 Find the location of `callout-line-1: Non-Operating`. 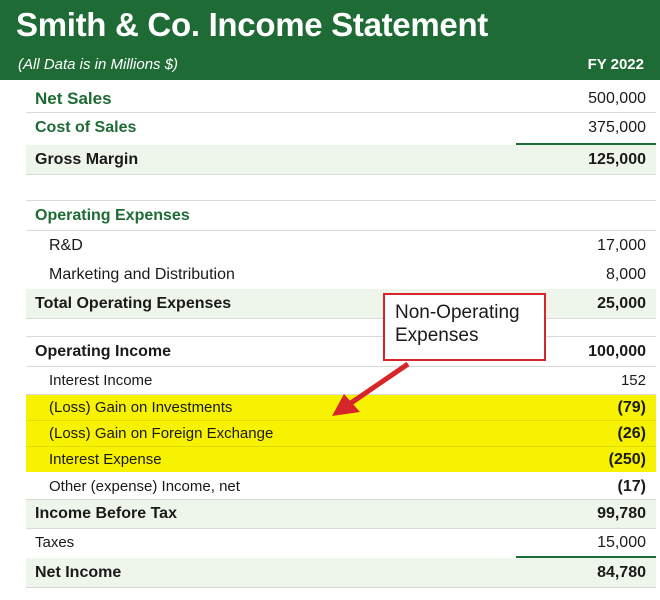

callout-line-1: Non-Operating is located at coordinates (457, 312).